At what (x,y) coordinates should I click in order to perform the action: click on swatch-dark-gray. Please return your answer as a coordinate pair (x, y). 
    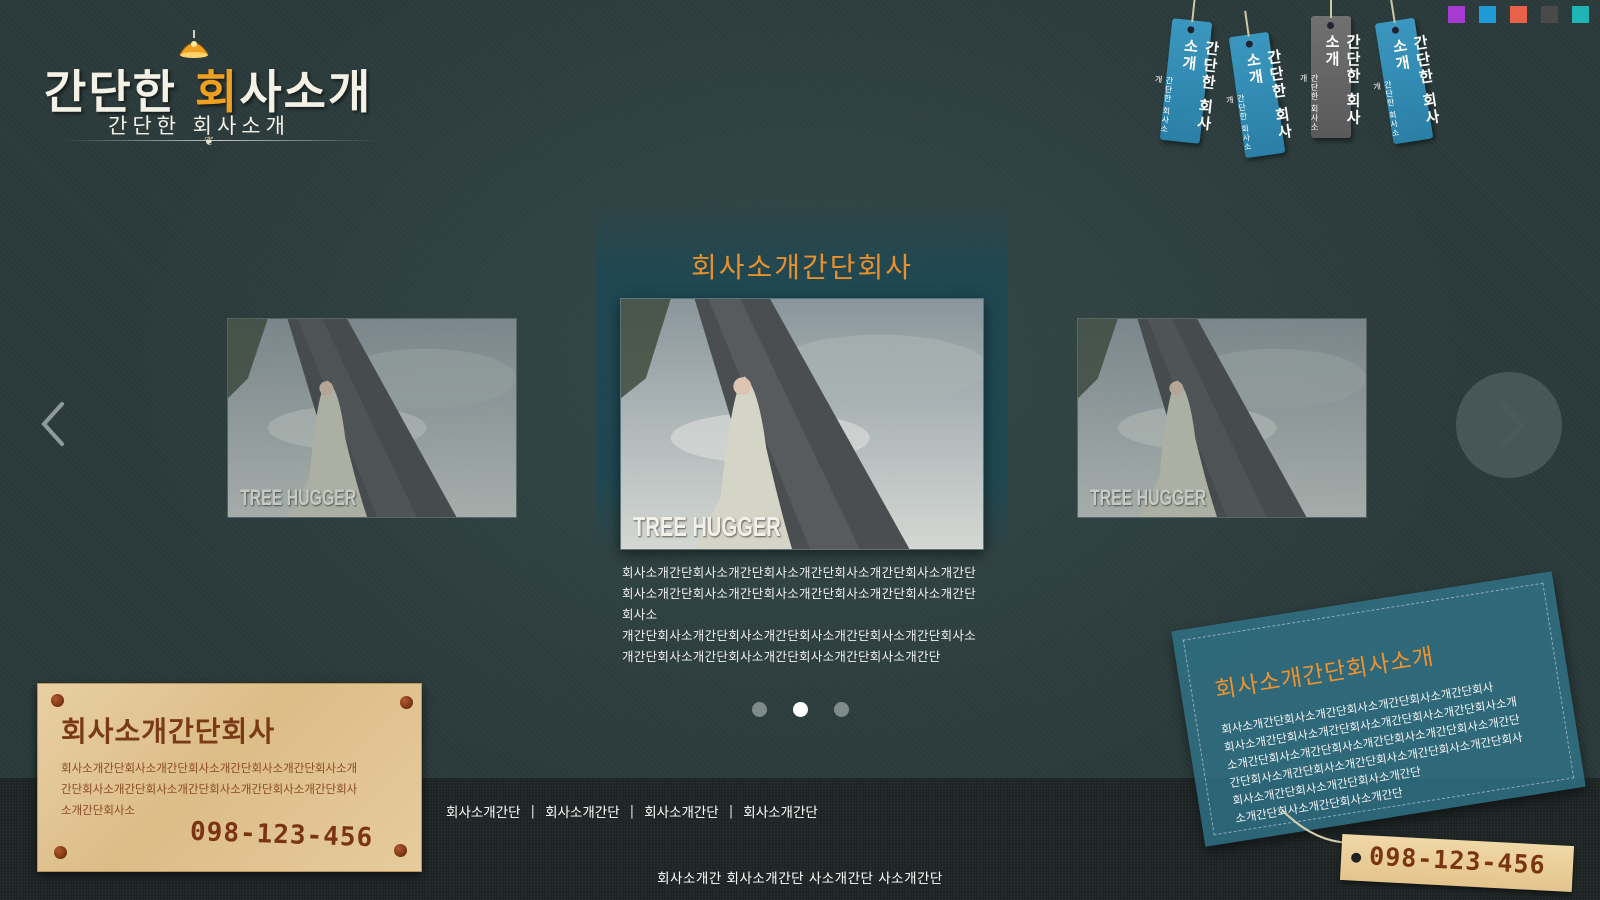
    Looking at the image, I should click on (1549, 14).